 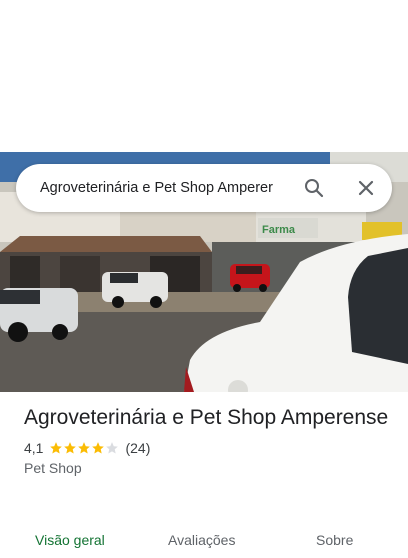 I want to click on search-bar: Agroveterinária e Pet Shop Amperer, so click(x=204, y=188).